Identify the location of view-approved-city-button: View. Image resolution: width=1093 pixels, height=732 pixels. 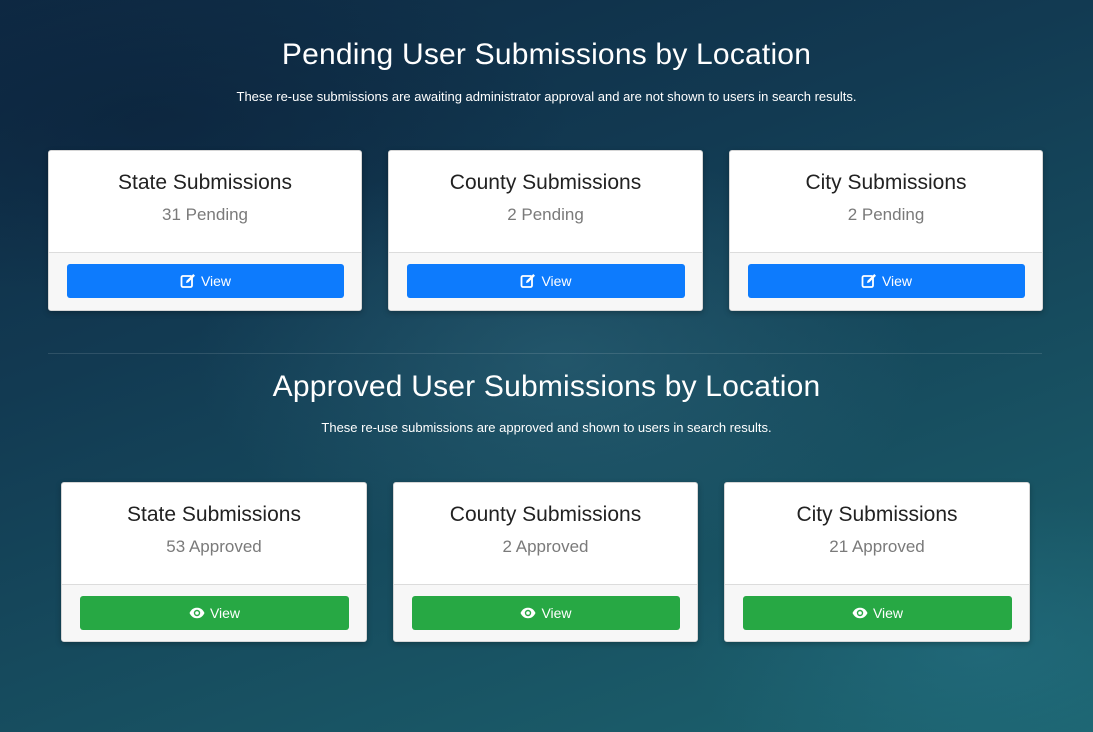
(877, 613).